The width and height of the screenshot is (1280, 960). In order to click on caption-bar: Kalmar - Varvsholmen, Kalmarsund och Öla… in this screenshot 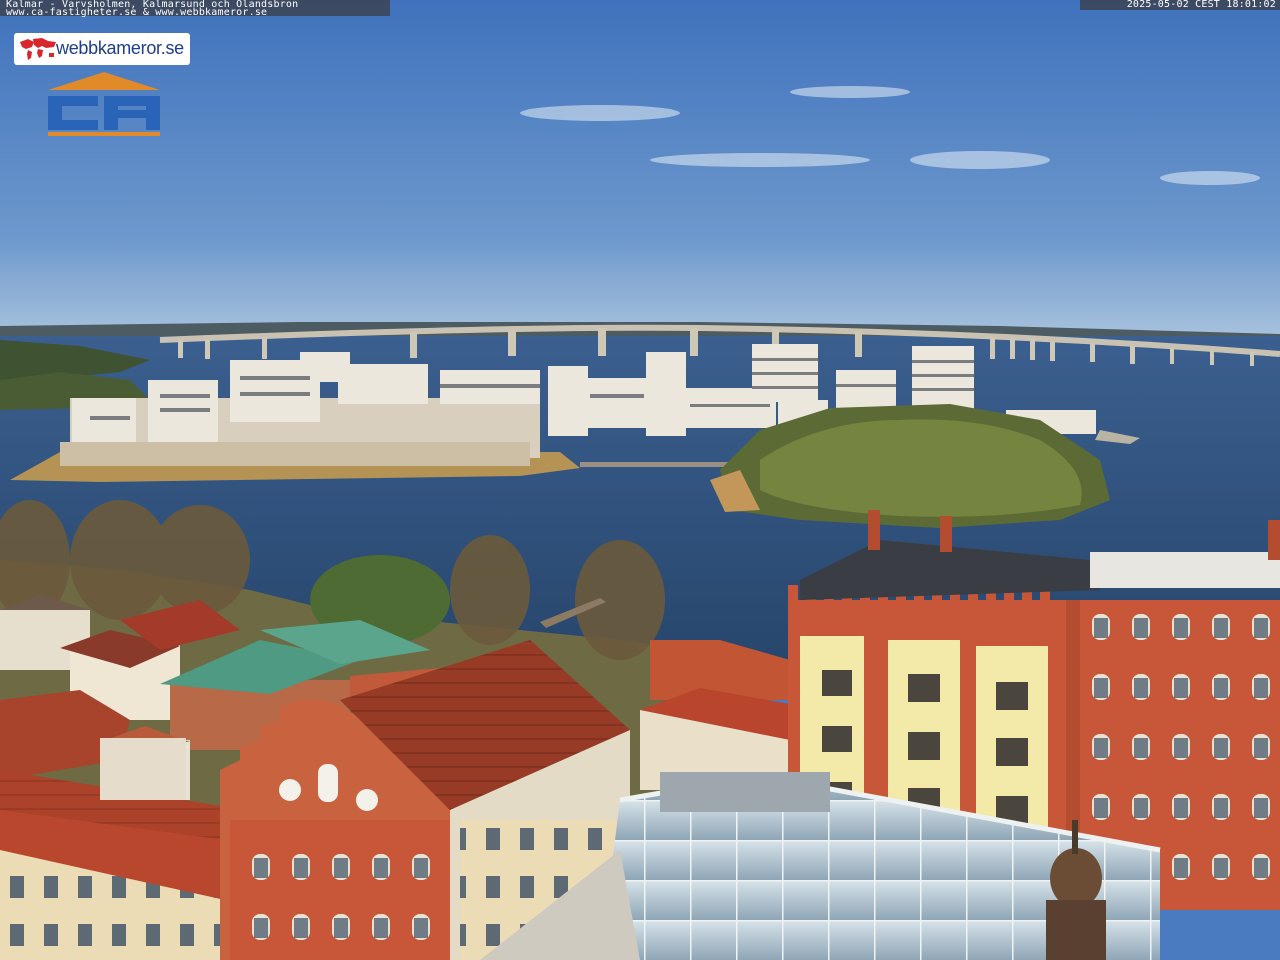, I will do `click(195, 9)`.